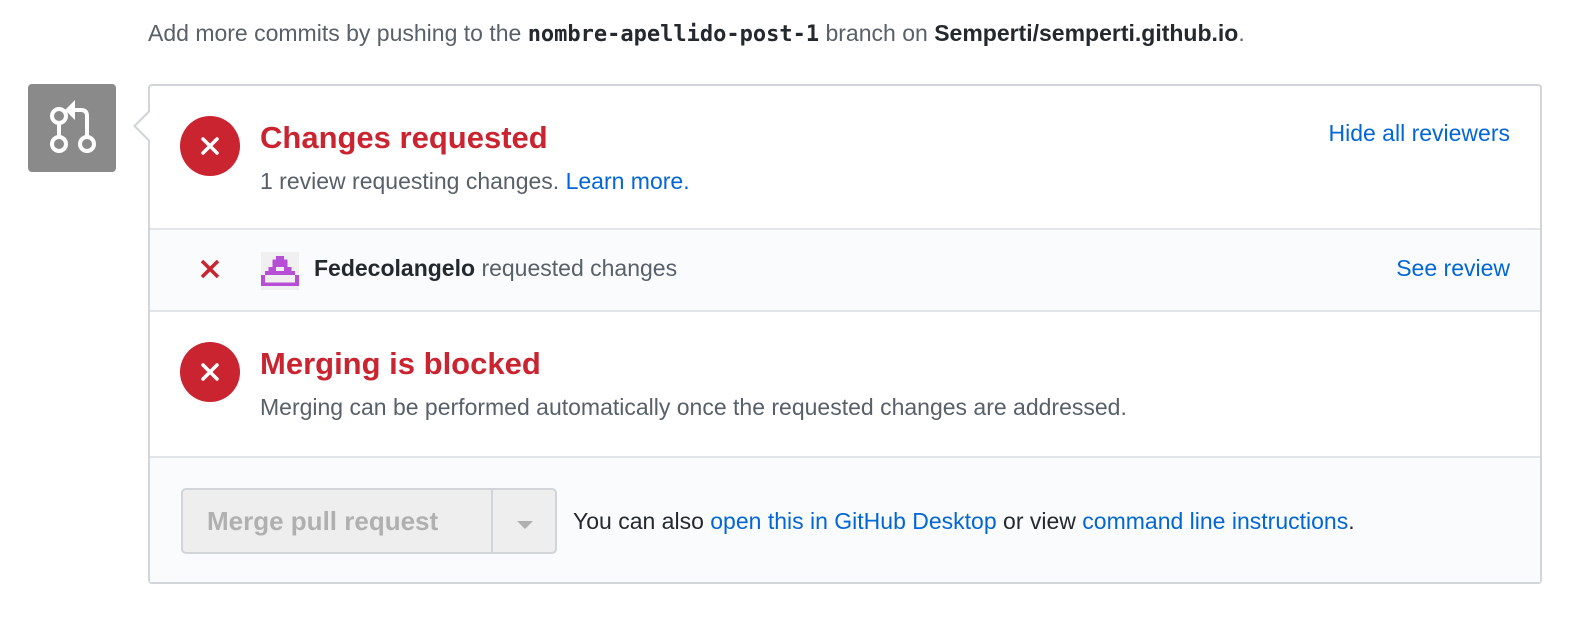 This screenshot has height=618, width=1572. I want to click on help-middle: or view, so click(1039, 521).